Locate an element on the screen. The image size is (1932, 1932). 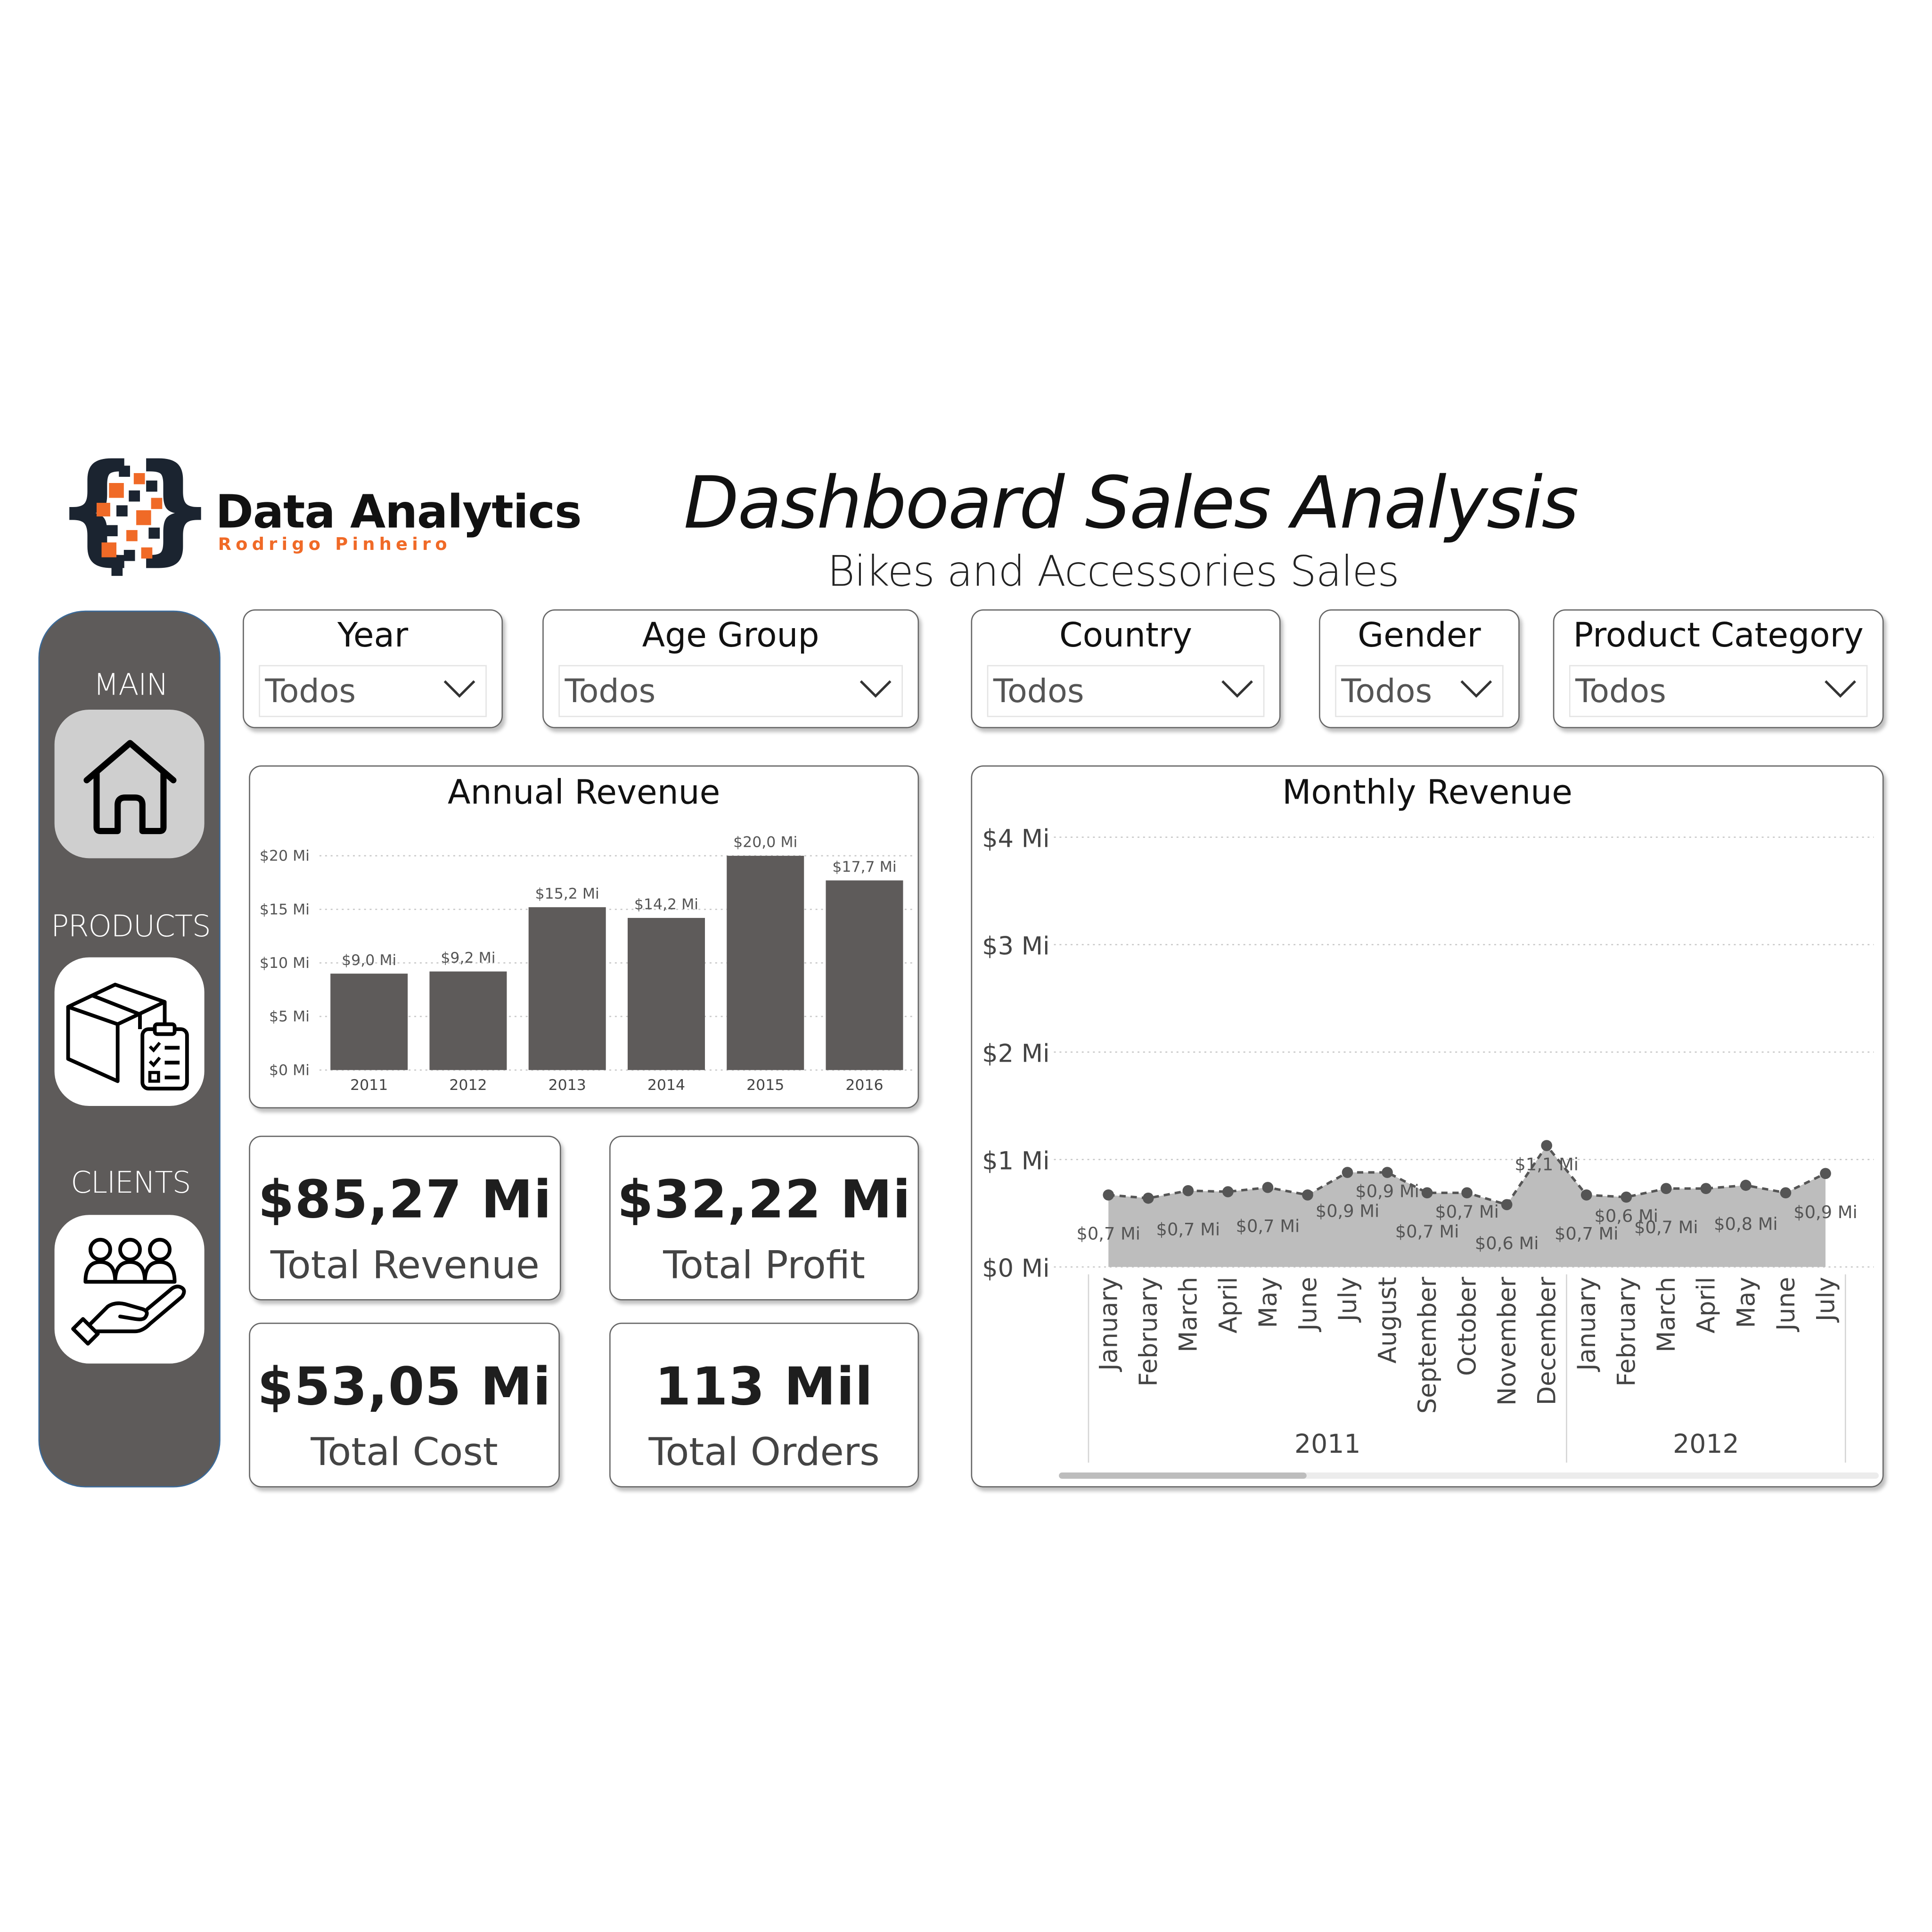
y-tick-label: $2 Mi is located at coordinates (1016, 1054).